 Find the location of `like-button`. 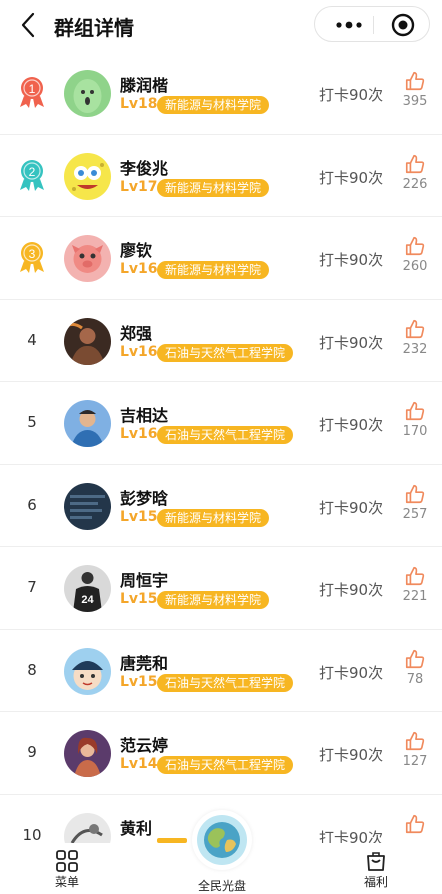

like-button is located at coordinates (415, 824).